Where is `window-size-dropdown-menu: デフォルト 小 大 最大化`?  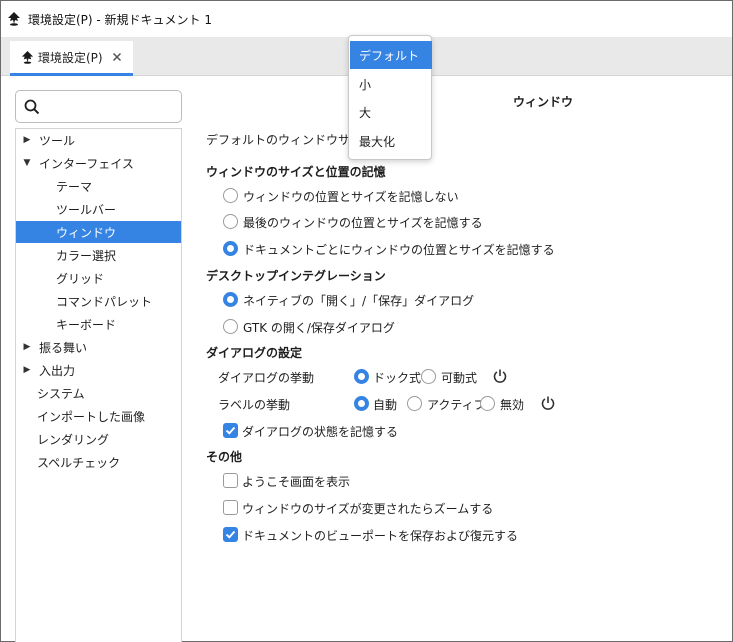
window-size-dropdown-menu: デフォルト 小 大 最大化 is located at coordinates (390, 97).